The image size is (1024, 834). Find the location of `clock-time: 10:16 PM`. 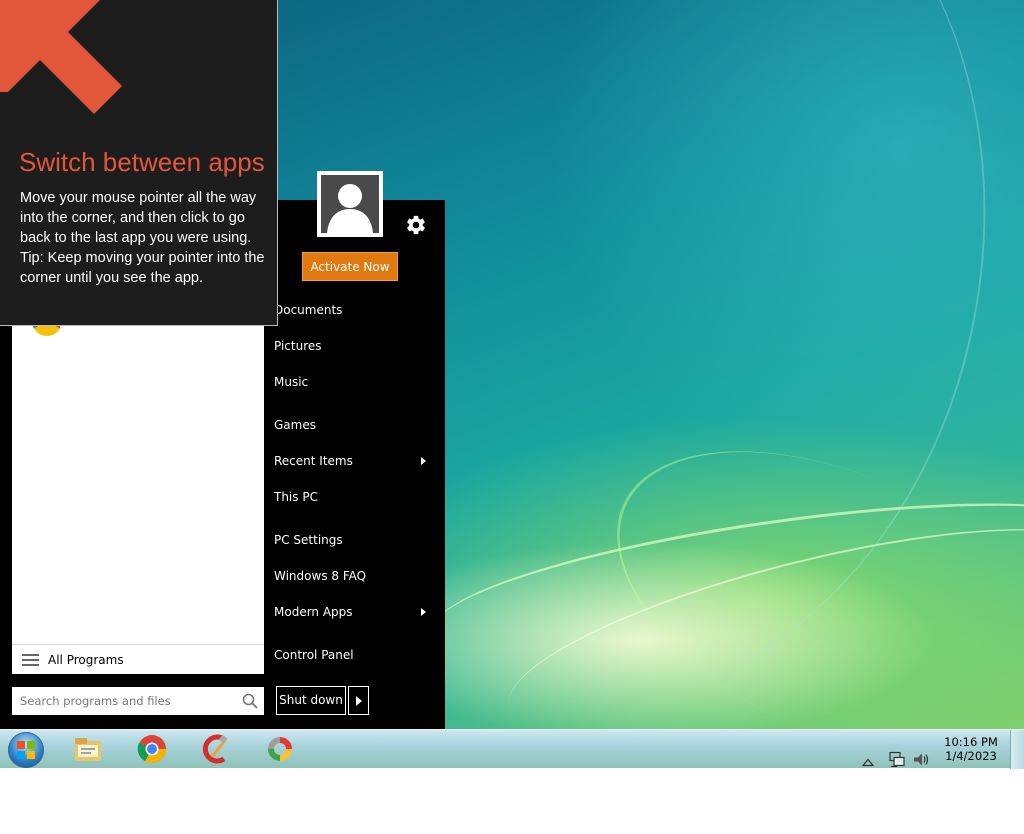

clock-time: 10:16 PM is located at coordinates (971, 742).